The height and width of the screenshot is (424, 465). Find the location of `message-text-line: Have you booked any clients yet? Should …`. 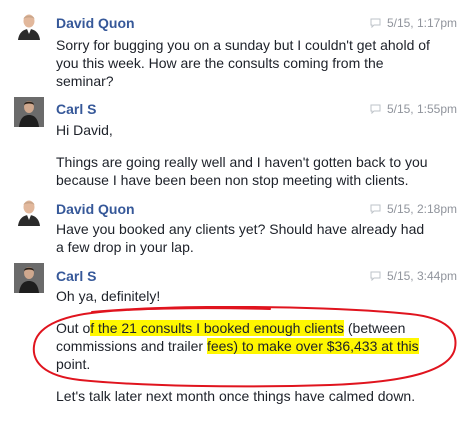

message-text-line: Have you booked any clients yet? Should … is located at coordinates (240, 229).